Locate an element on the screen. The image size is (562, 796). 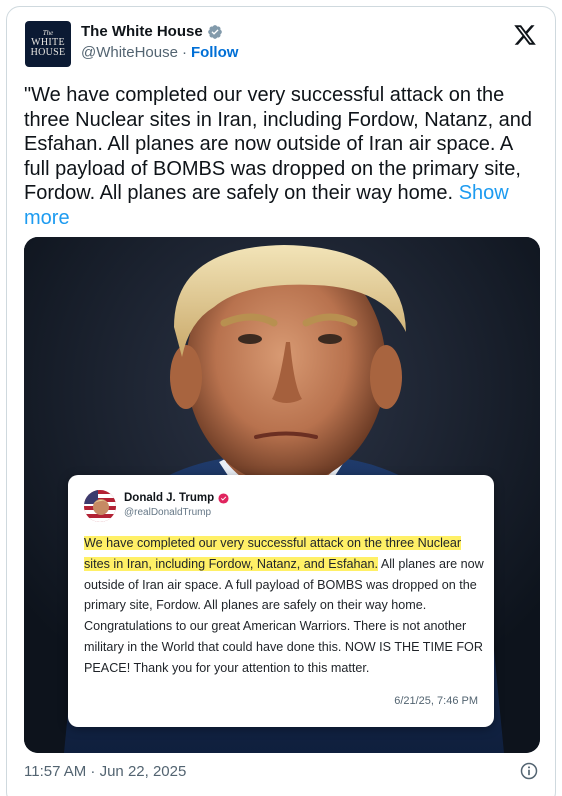
follow-button: Follow is located at coordinates (215, 52).